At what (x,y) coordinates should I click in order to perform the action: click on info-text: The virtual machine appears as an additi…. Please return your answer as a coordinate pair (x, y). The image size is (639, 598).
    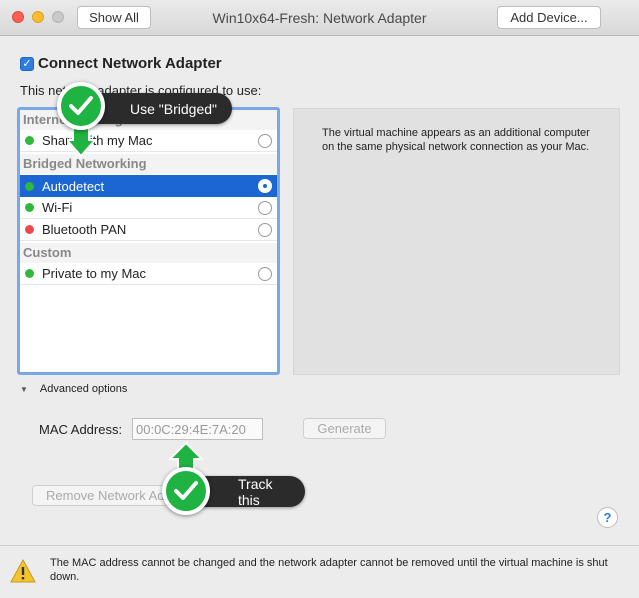
    Looking at the image, I should click on (456, 140).